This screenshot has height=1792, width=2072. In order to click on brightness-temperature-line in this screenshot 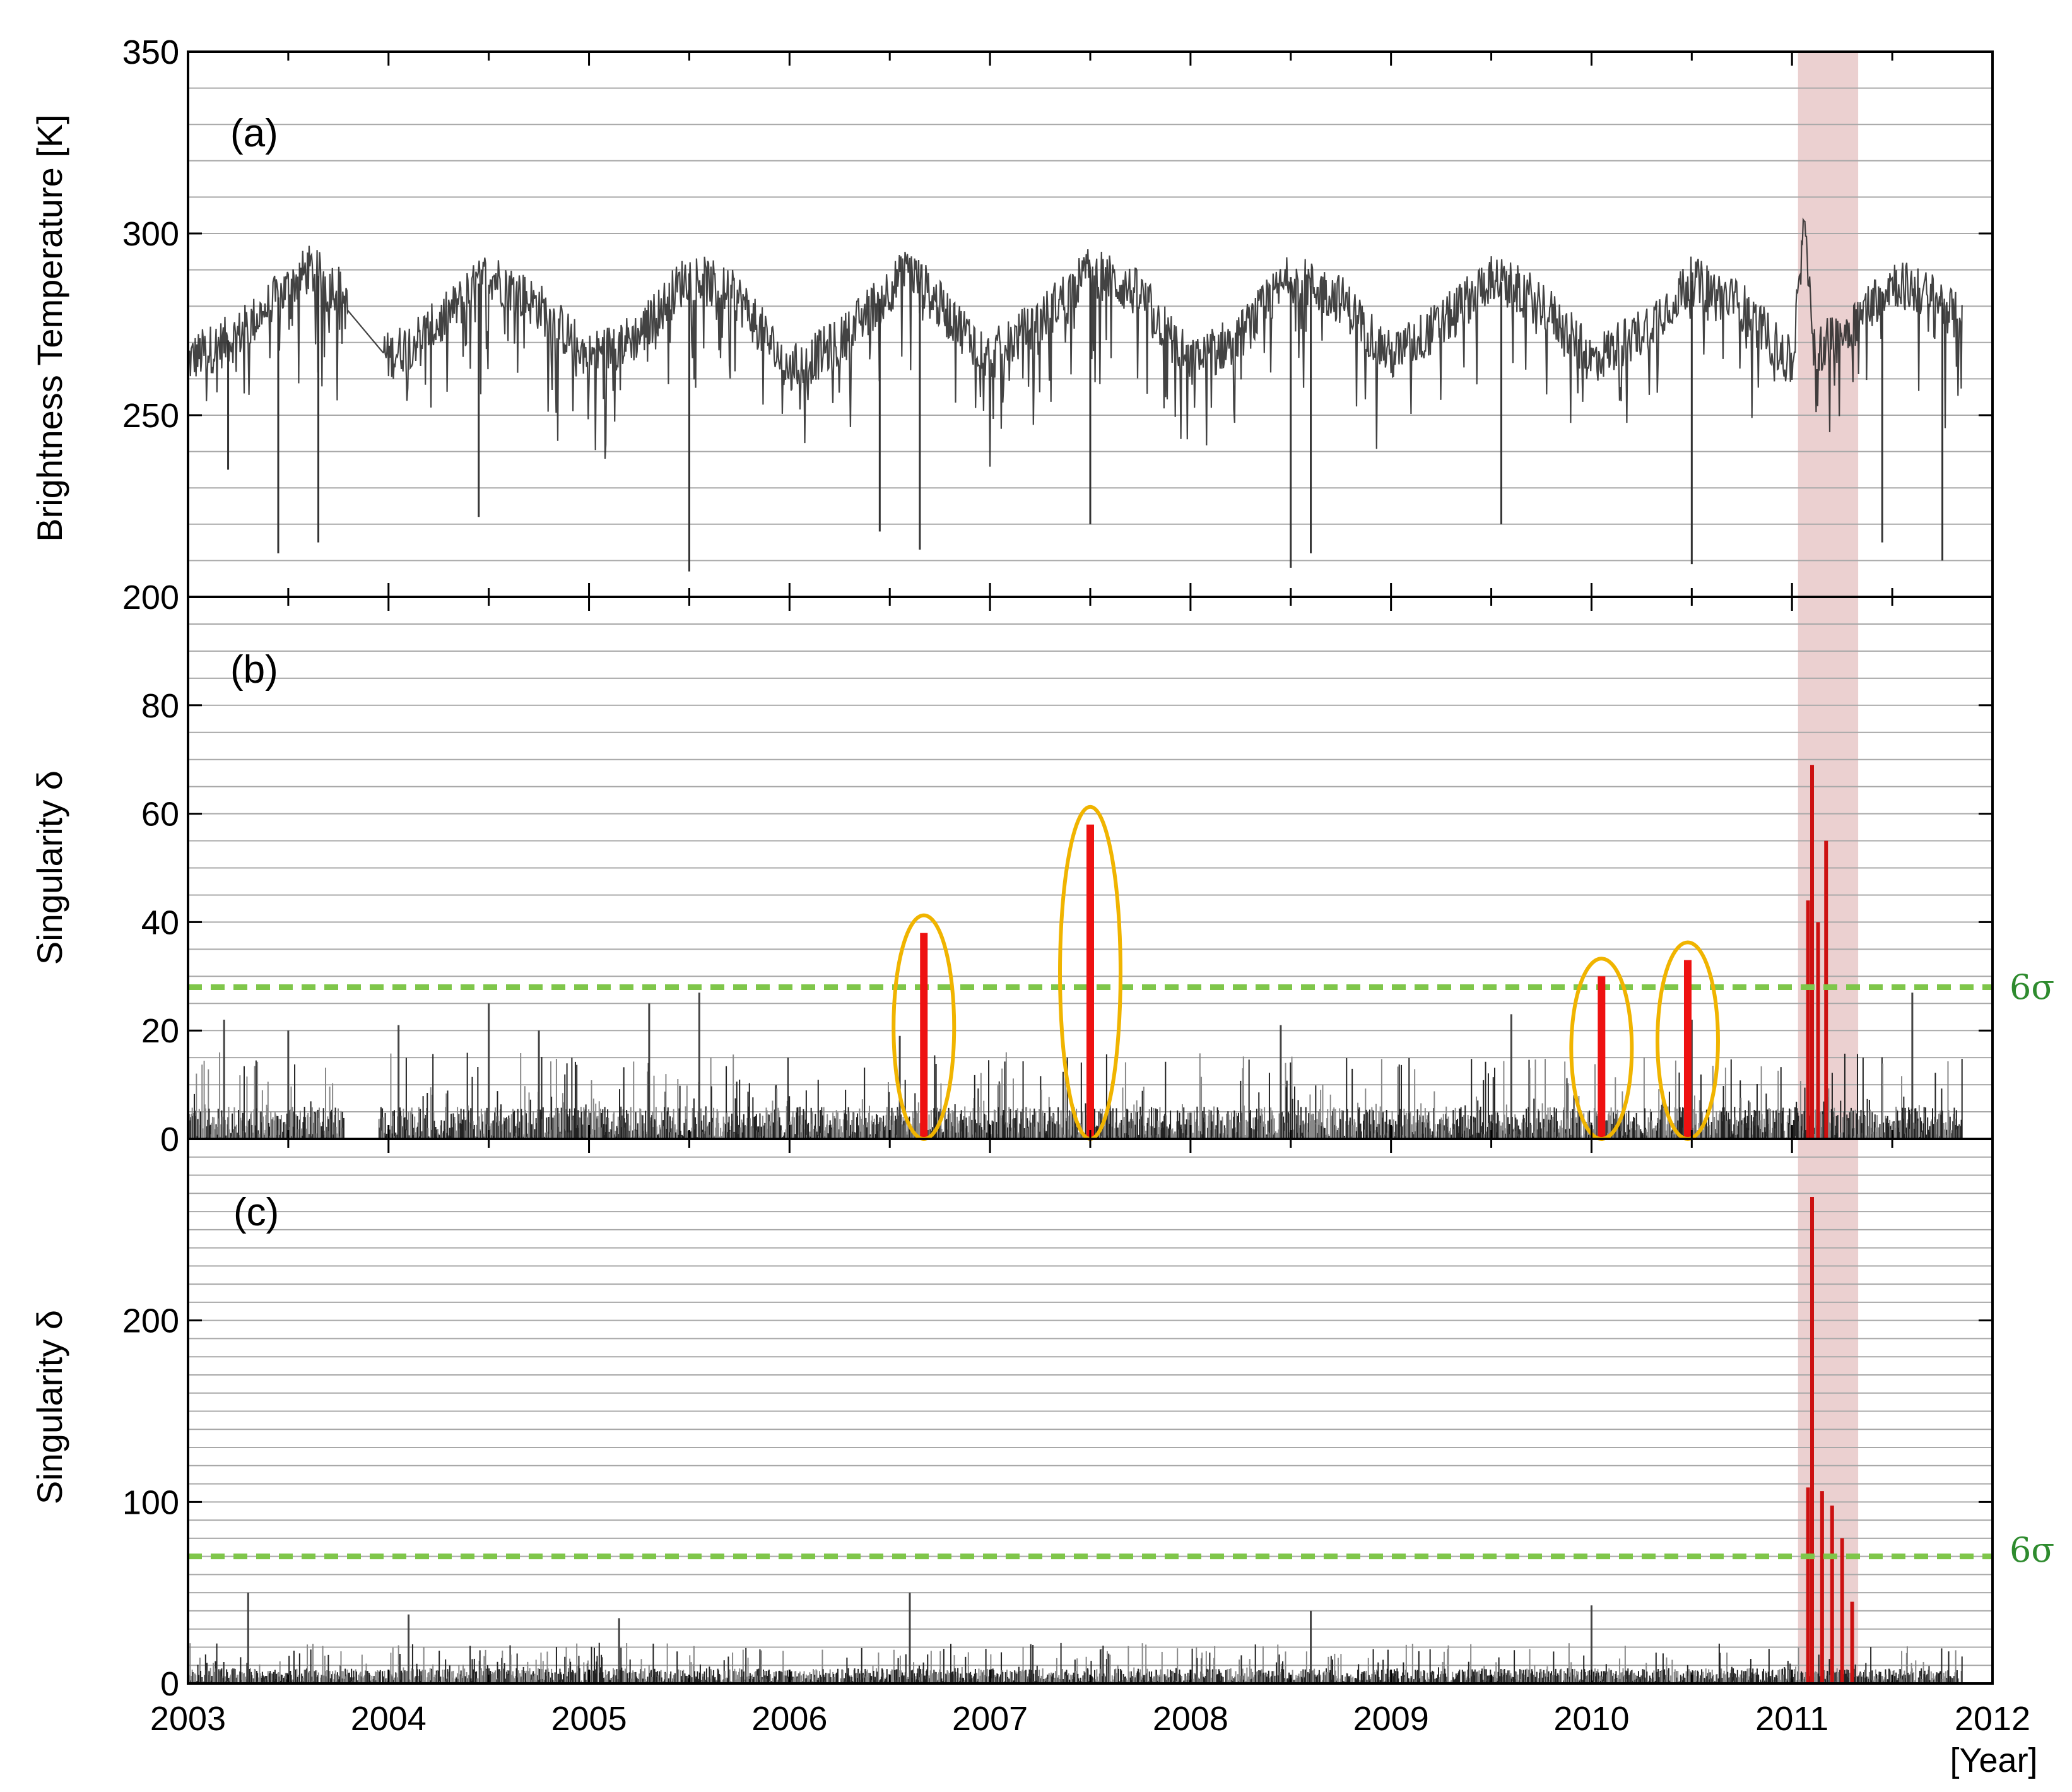, I will do `click(1075, 342)`.